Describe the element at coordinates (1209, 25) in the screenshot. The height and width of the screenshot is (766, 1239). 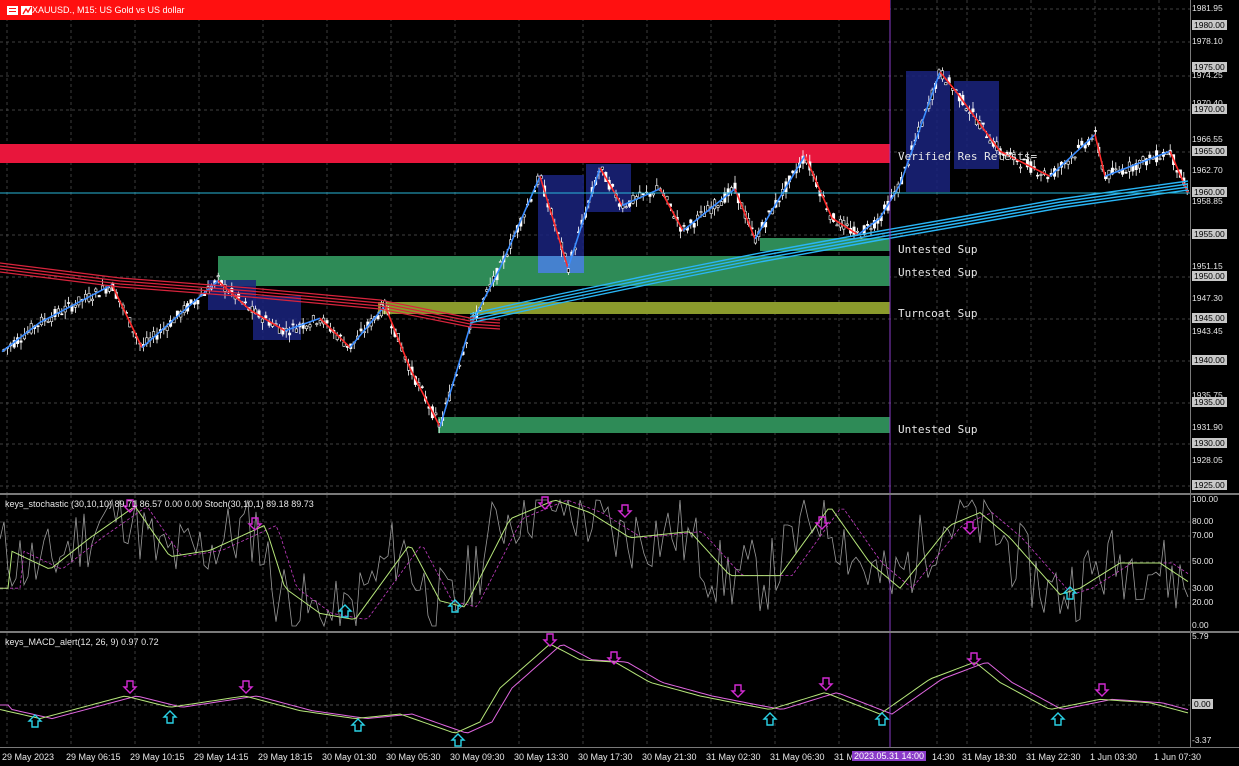
I see `price-tick-label: 1980.00` at that location.